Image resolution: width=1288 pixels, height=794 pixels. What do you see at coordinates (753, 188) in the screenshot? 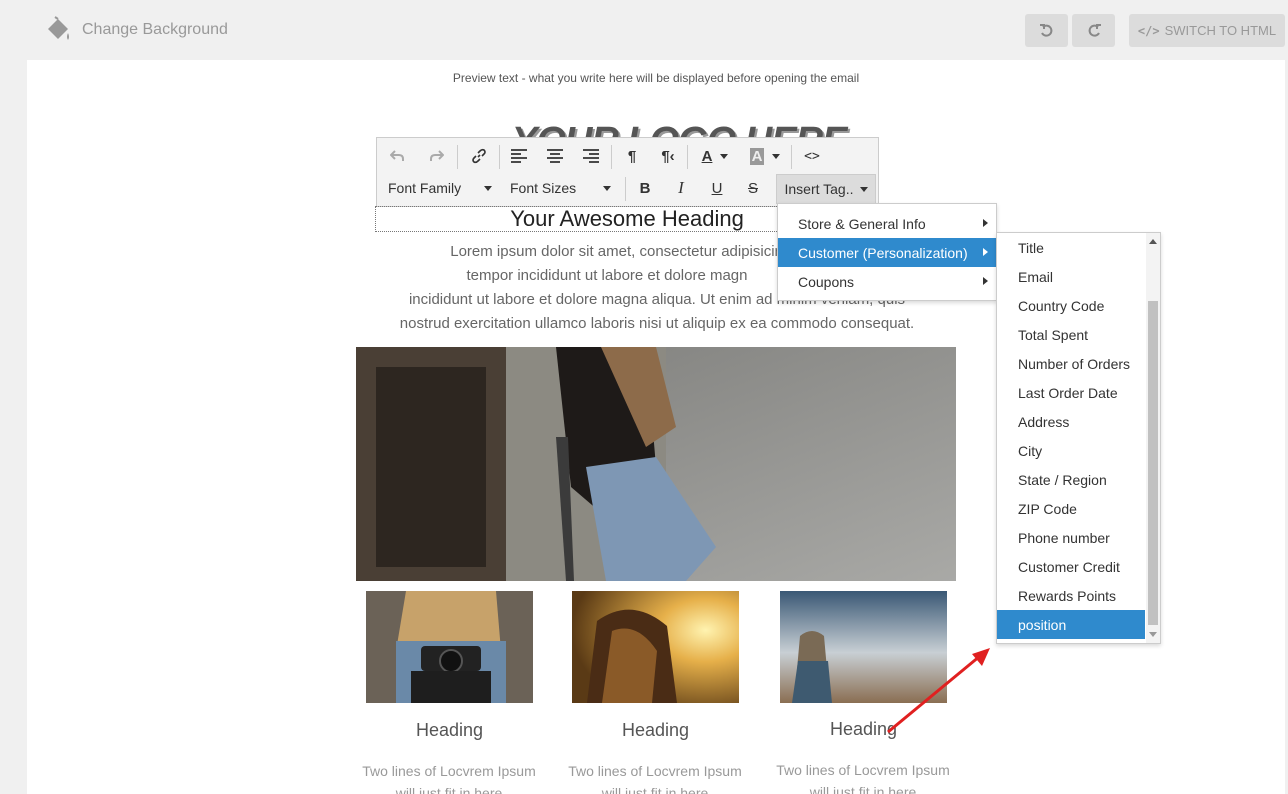
I see `strikethrough-button: S` at bounding box center [753, 188].